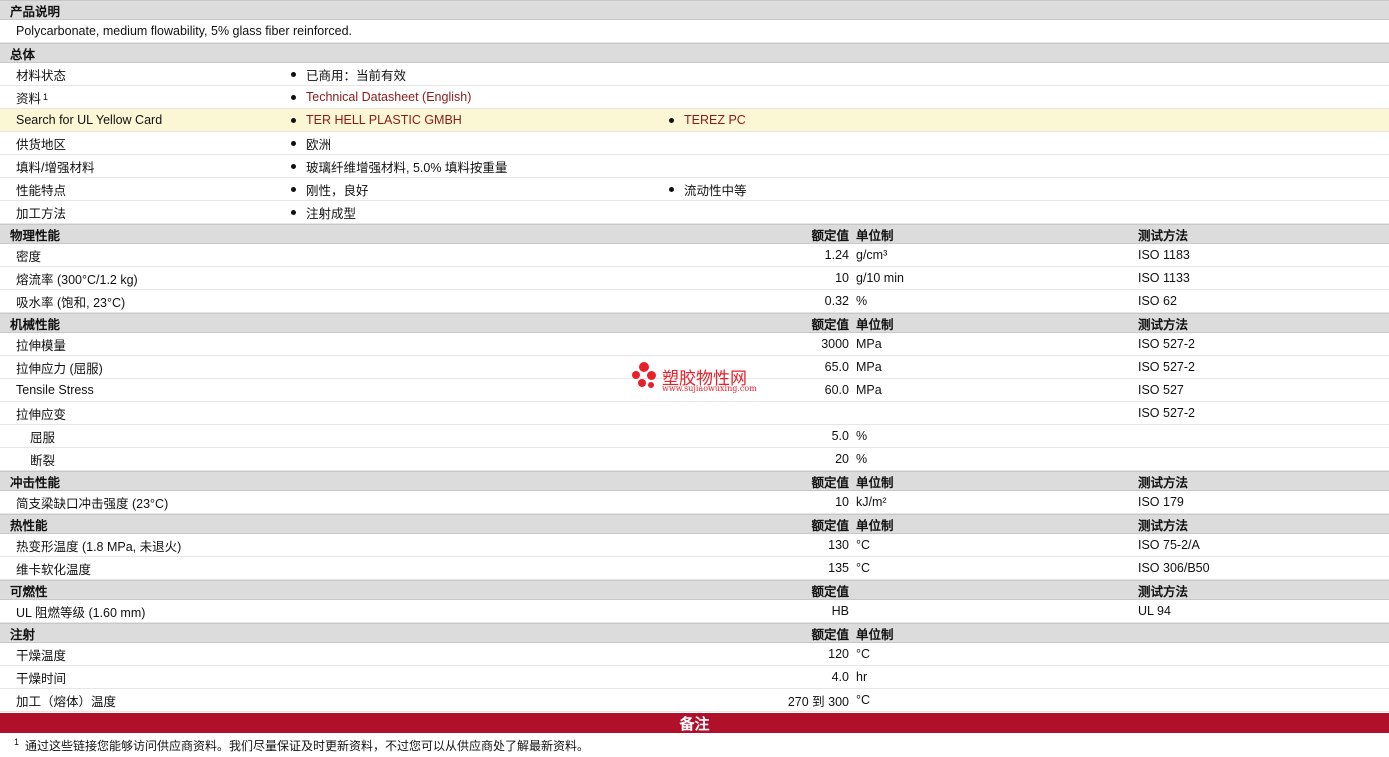 Image resolution: width=1389 pixels, height=757 pixels. Describe the element at coordinates (694, 278) in the screenshot. I see `property-row: 熔流率 (300°C/1.2 kg) 10 g/10 min ISO 1133` at that location.